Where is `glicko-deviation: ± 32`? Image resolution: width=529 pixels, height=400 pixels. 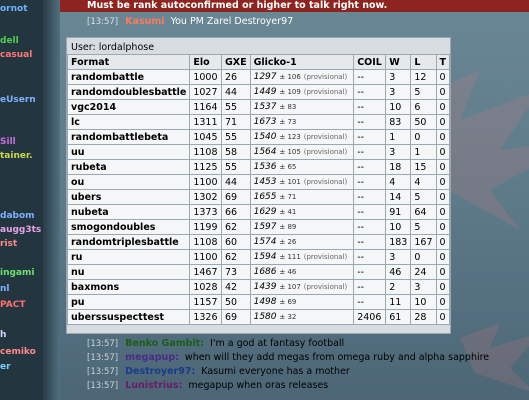
glicko-deviation: ± 32 is located at coordinates (288, 316).